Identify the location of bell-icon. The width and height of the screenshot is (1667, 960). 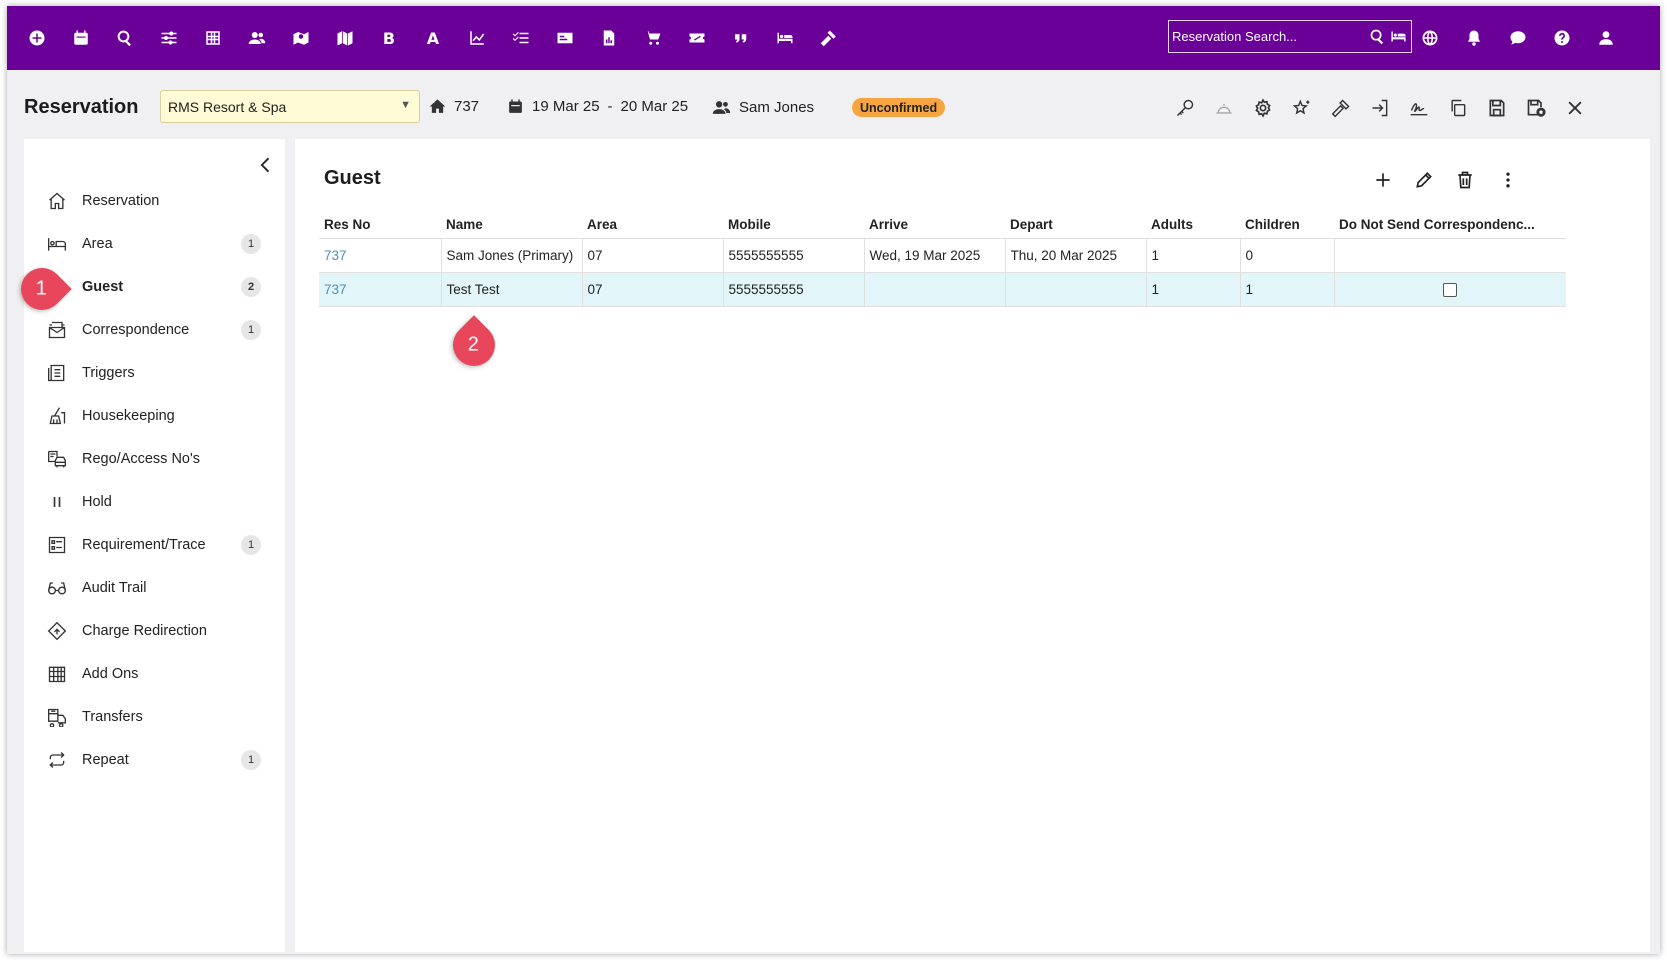
(1474, 38).